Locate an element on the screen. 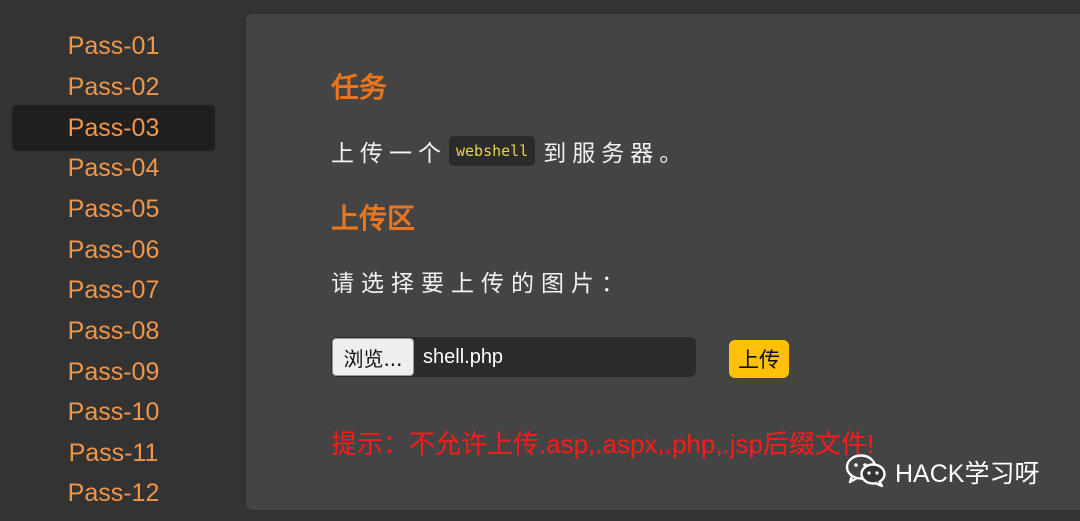  sidebar-item-pass-02: Pass-02 is located at coordinates (113, 87).